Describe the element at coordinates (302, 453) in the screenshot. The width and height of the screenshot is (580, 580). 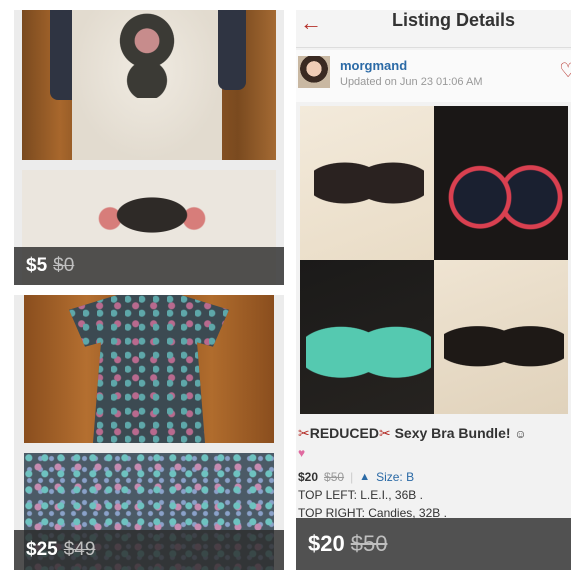
I see `heart-emoji-icon: ♥` at that location.